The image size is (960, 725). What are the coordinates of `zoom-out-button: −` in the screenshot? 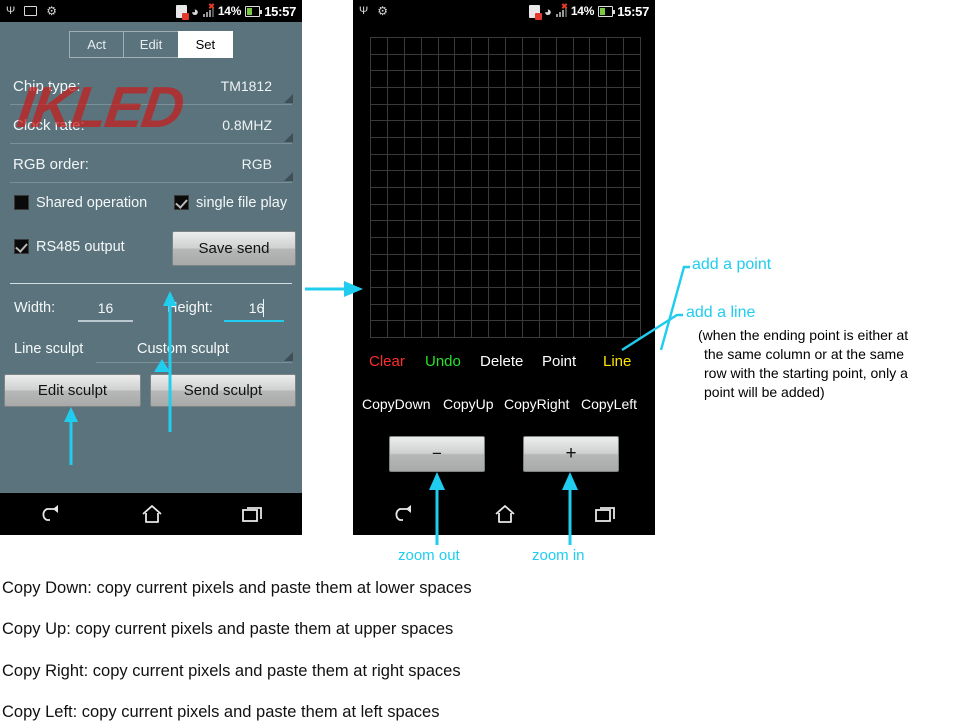 It's located at (437, 454).